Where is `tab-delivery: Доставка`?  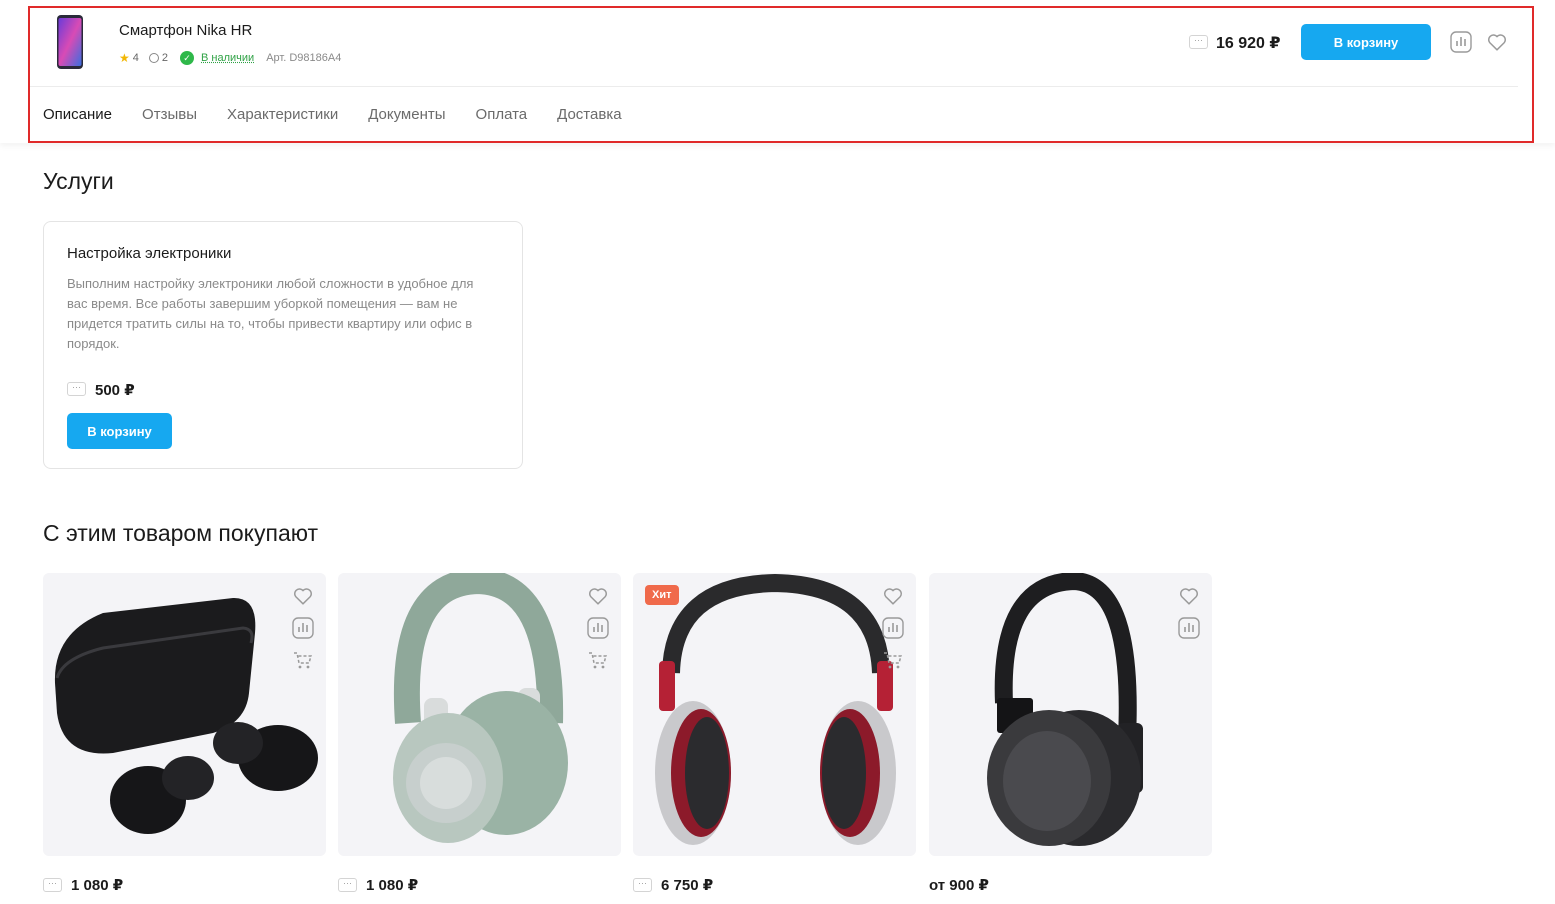 tab-delivery: Доставка is located at coordinates (589, 114).